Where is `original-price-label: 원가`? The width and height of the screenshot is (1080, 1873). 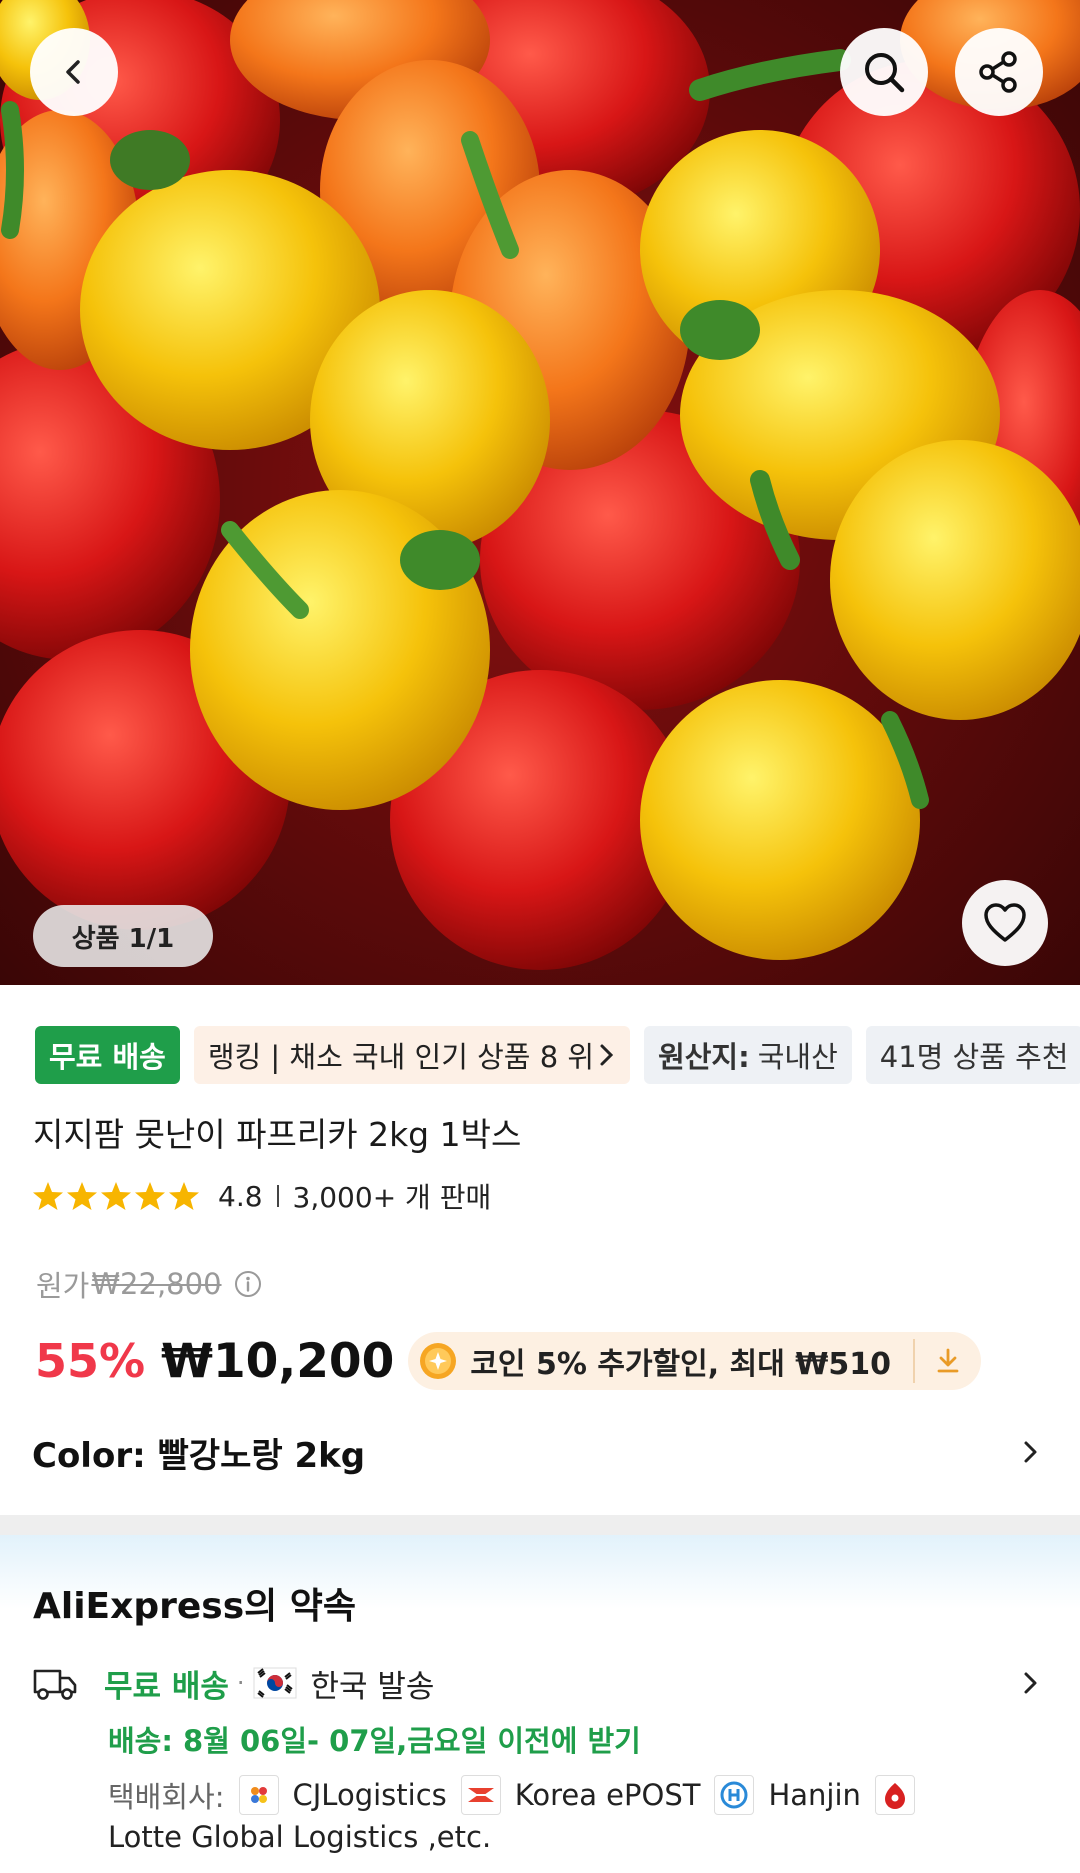 original-price-label: 원가 is located at coordinates (63, 1286).